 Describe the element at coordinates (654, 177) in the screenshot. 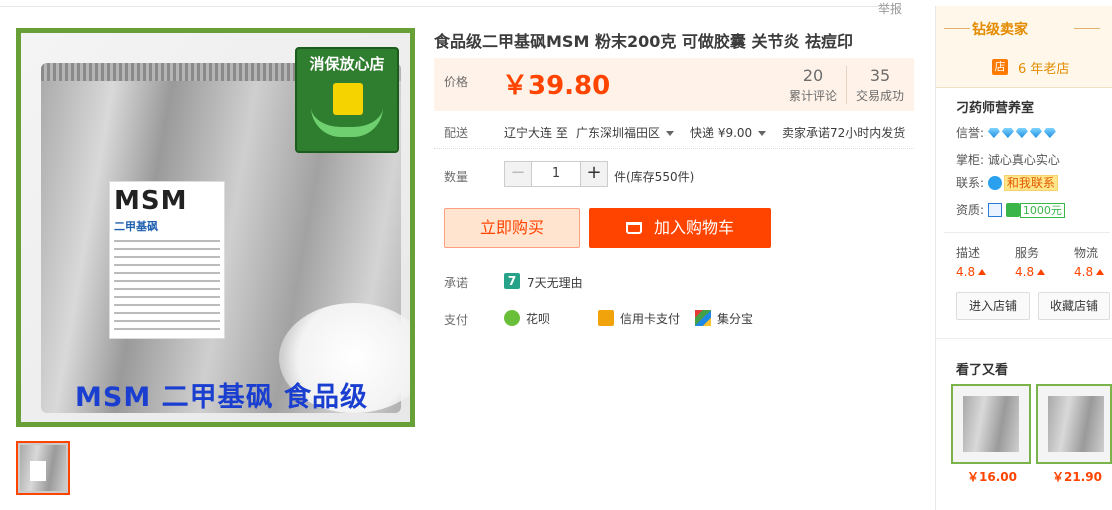

I see `stock-text: 件(库存550件)` at that location.